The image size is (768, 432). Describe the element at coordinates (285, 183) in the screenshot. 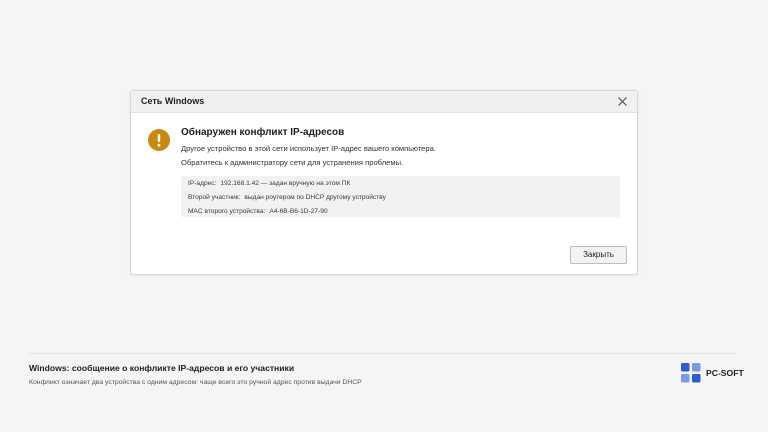

I see `detail-value: 192.168.1.42 — задан вручную на этом ПК` at that location.